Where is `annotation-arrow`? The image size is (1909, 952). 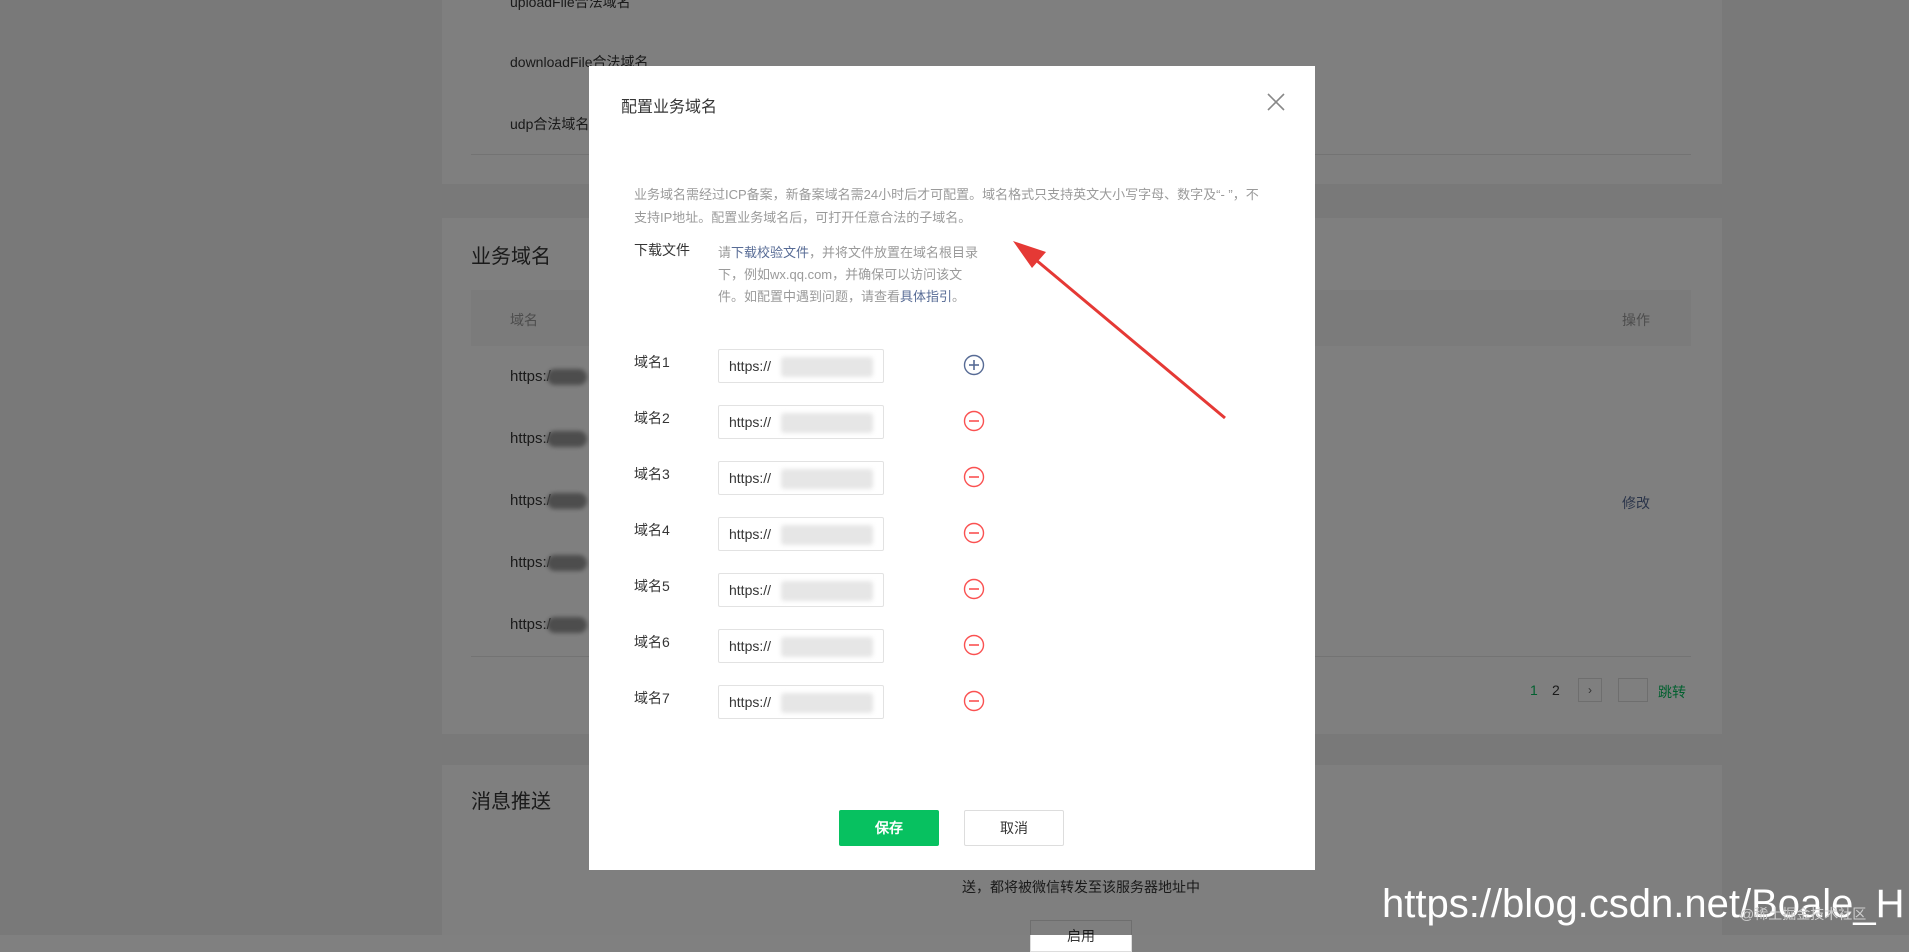
annotation-arrow is located at coordinates (1119, 330).